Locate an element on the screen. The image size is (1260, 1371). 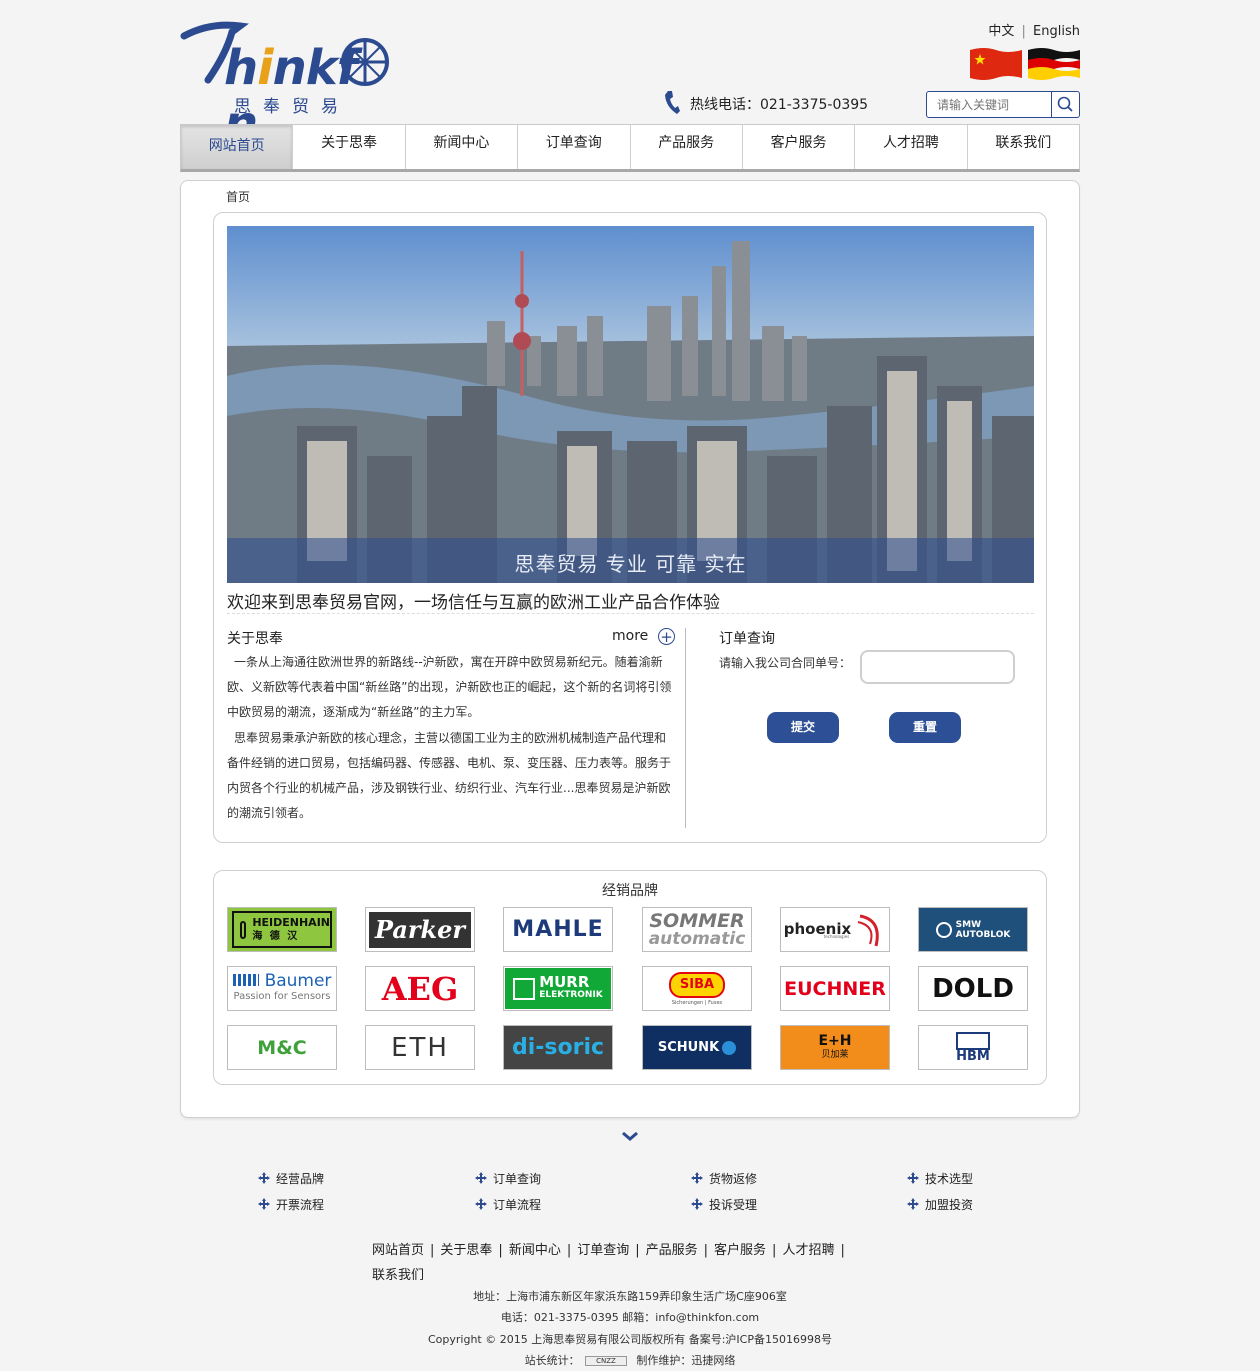
germany-flag-icon is located at coordinates (1054, 64).